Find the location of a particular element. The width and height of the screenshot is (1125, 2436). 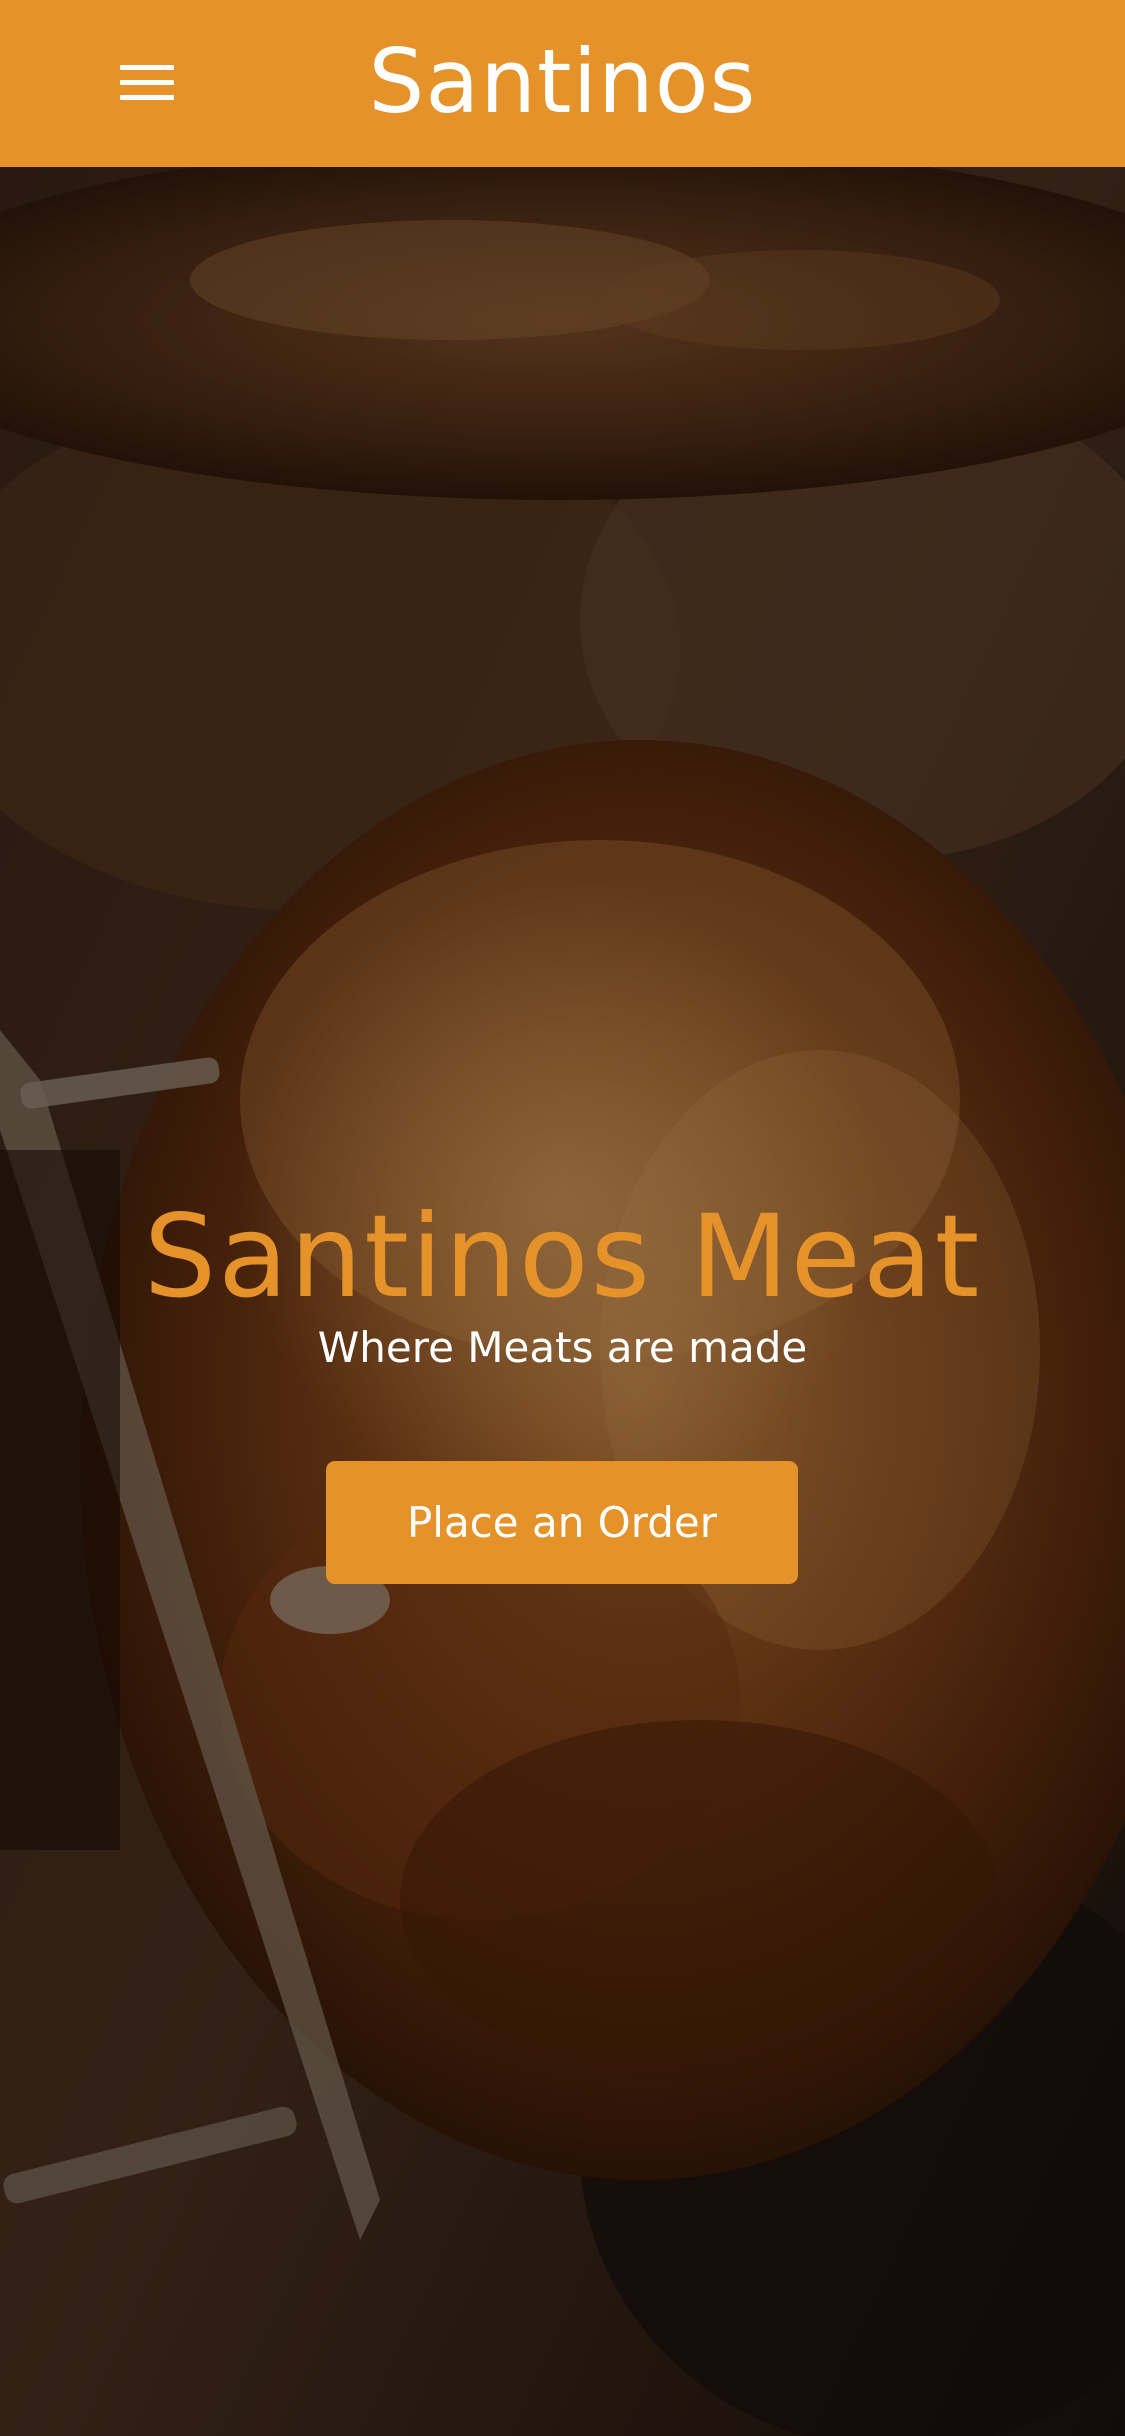

hero-title: Santinos Meat is located at coordinates (562, 1256).